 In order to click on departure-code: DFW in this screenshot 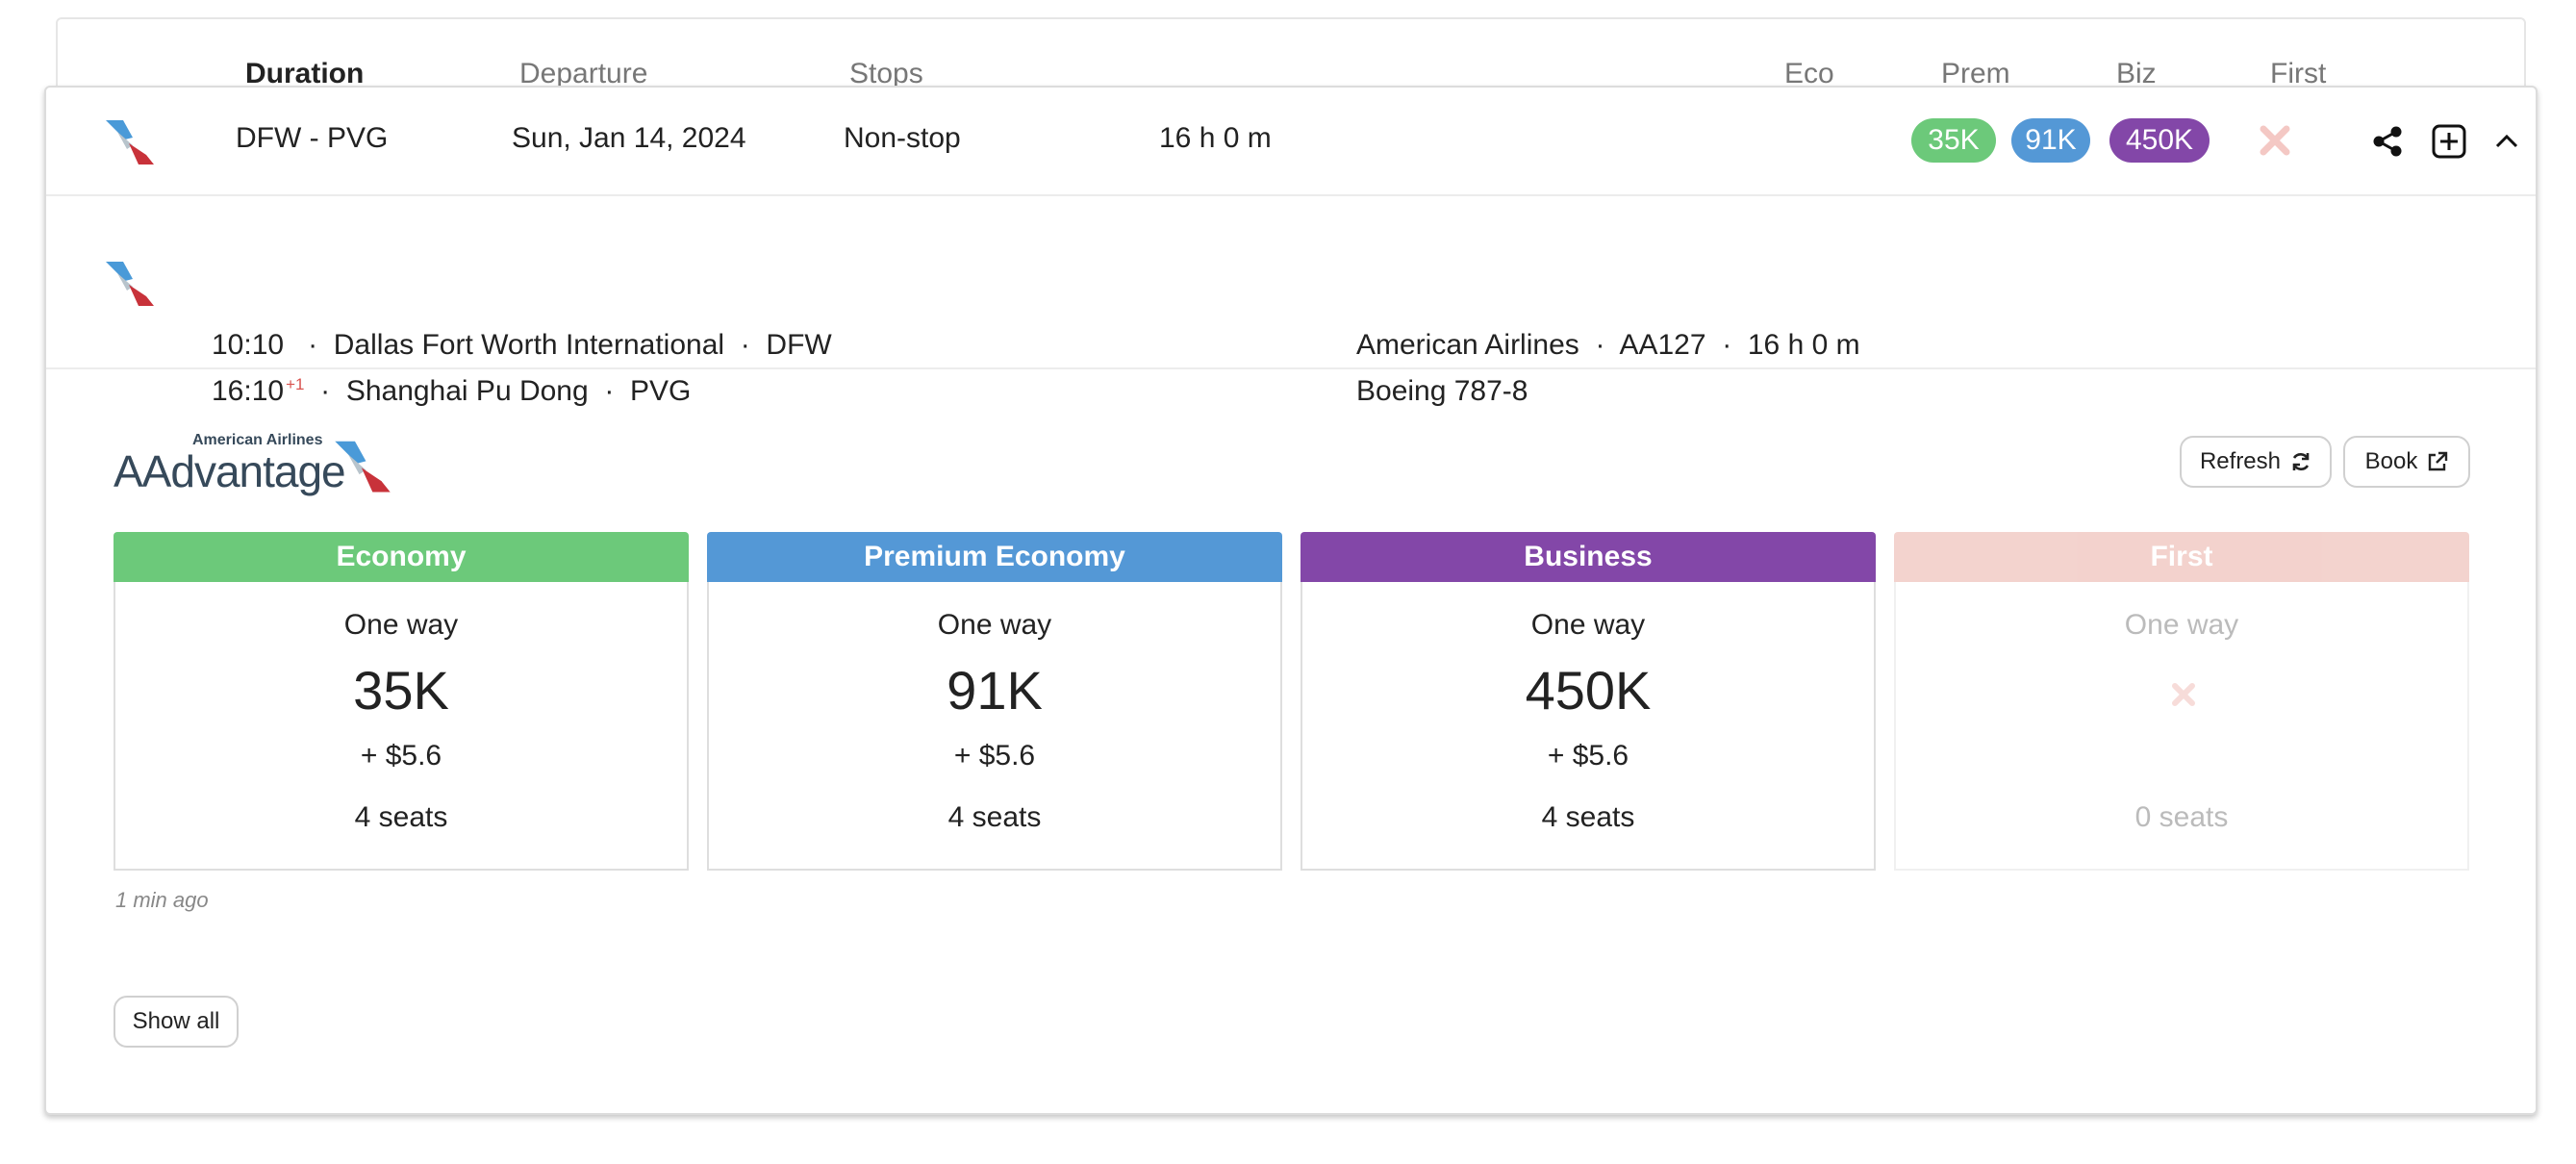, I will do `click(799, 345)`.